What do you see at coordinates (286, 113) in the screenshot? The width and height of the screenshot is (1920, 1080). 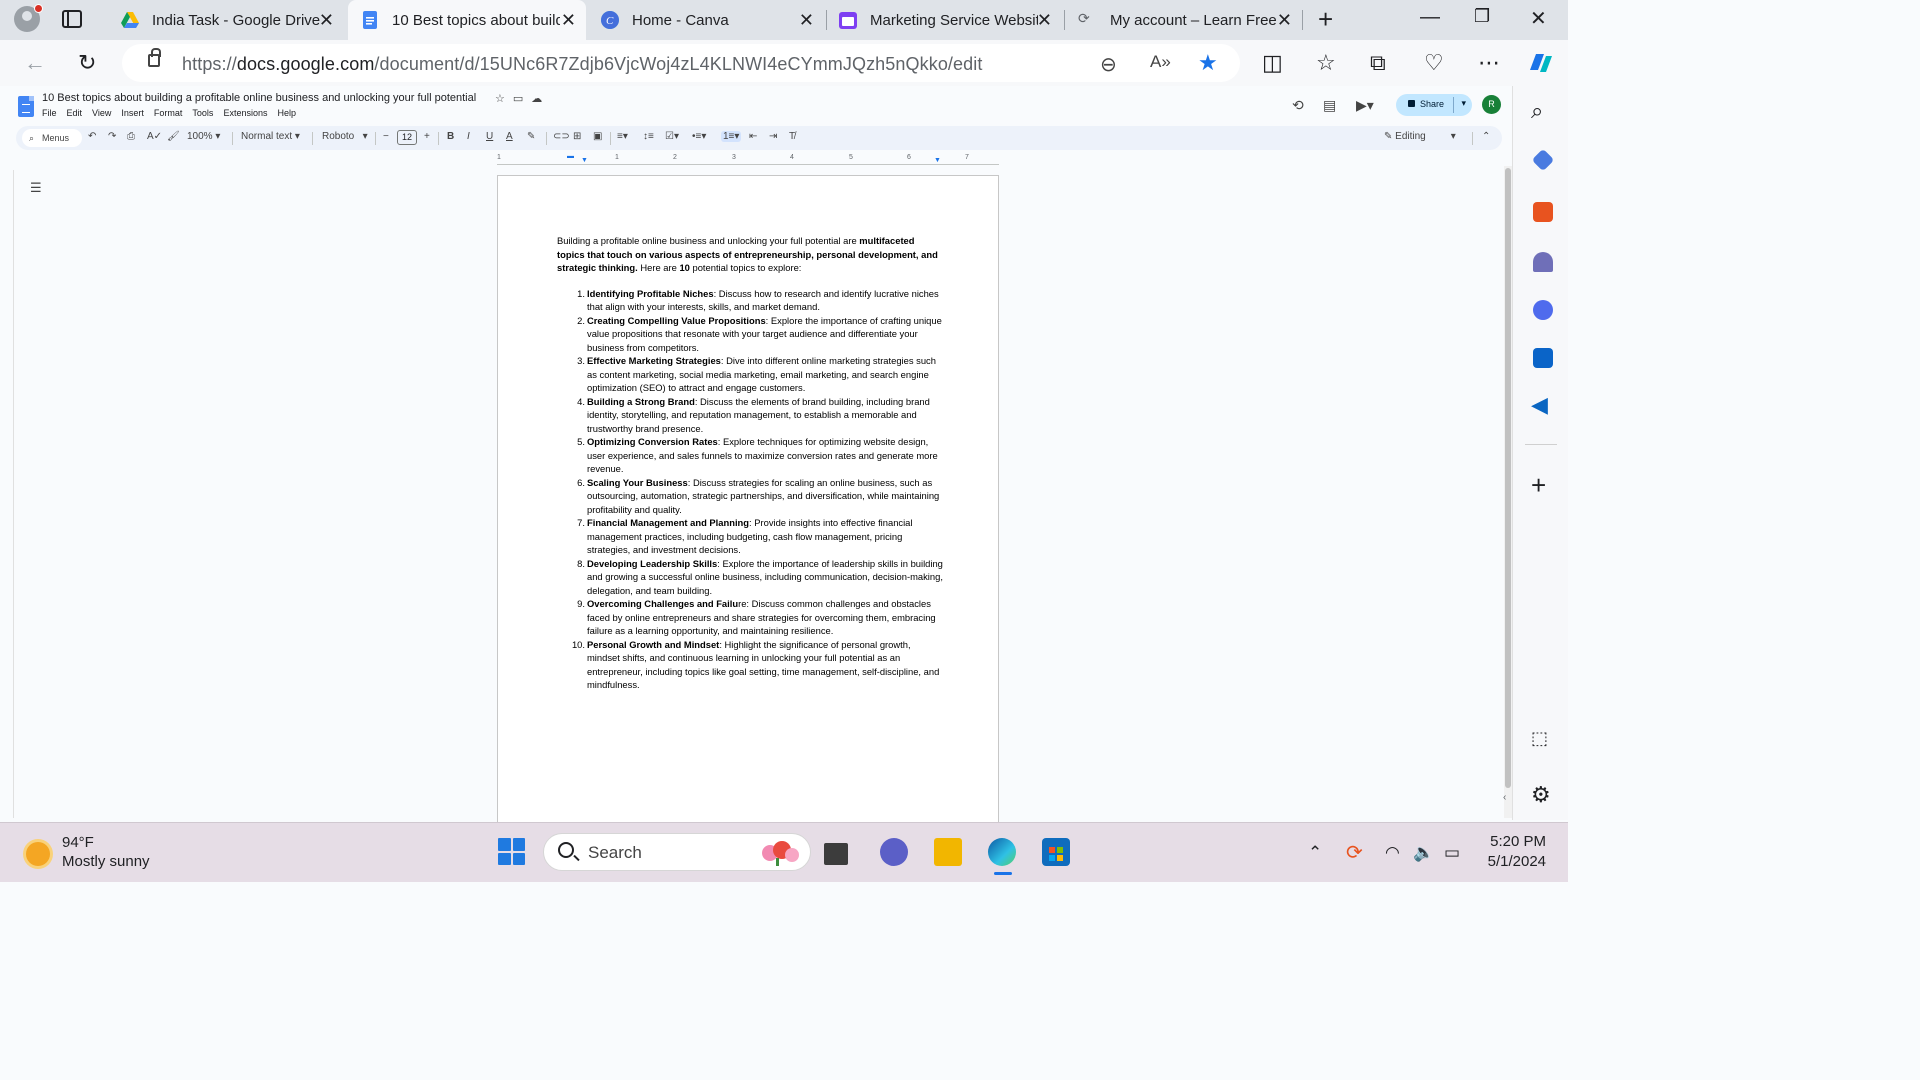 I see `menu-help: Help` at bounding box center [286, 113].